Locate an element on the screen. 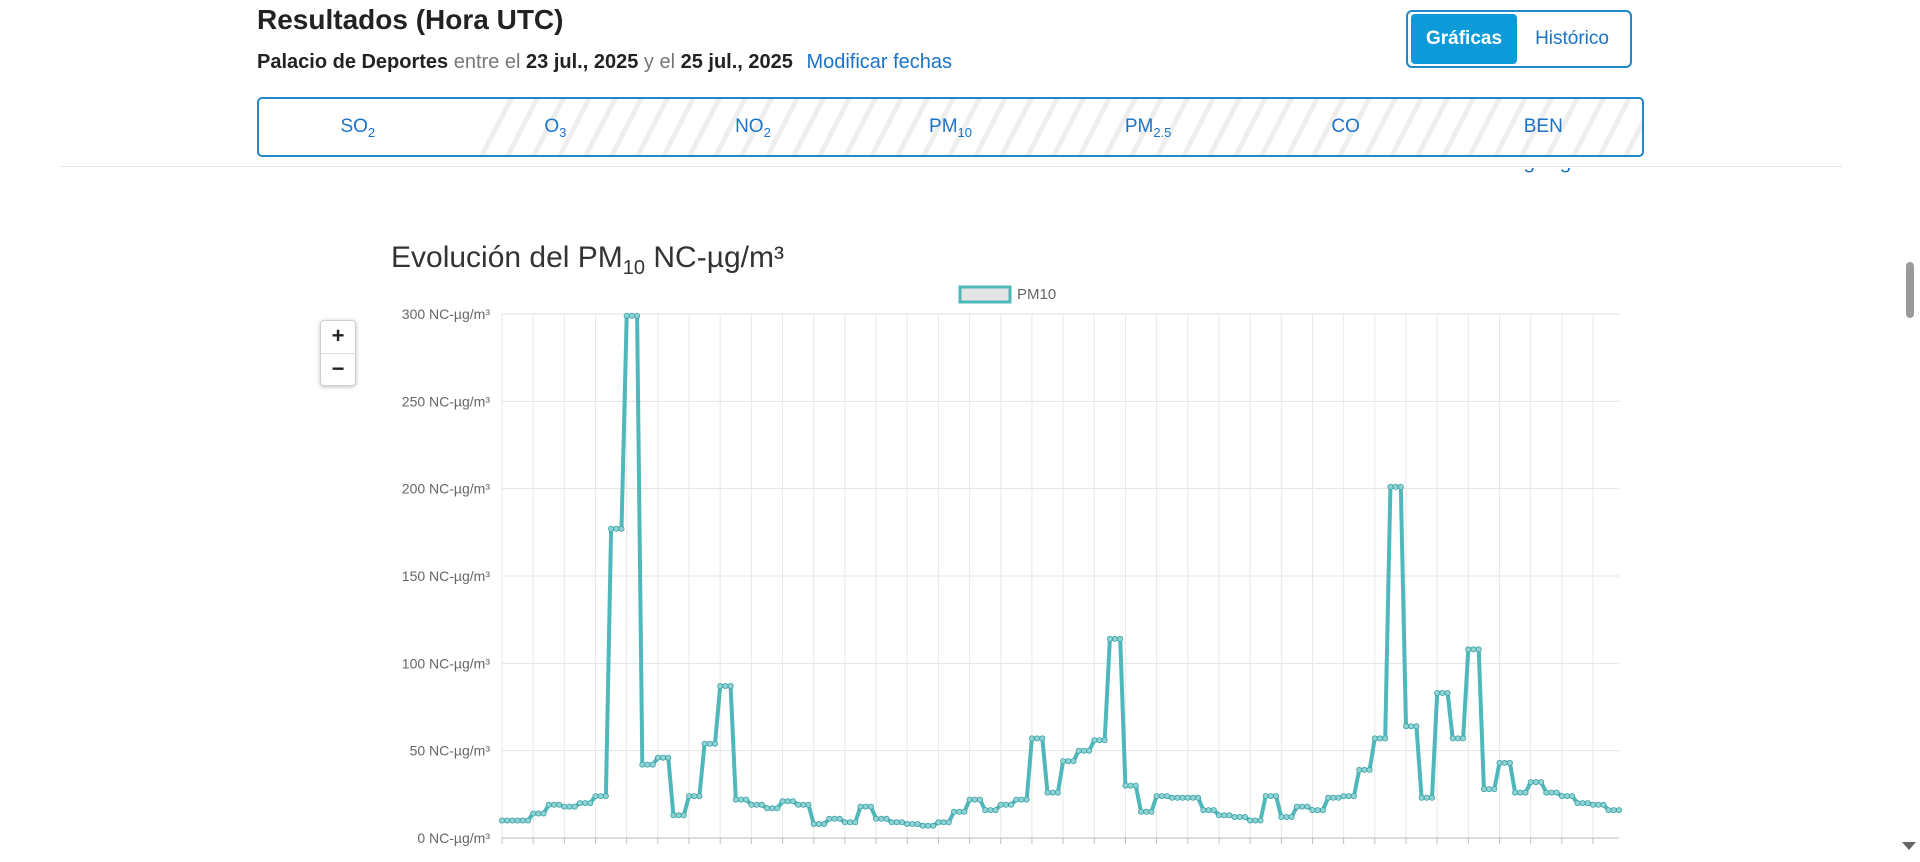  scrollbar-thumb is located at coordinates (1910, 290).